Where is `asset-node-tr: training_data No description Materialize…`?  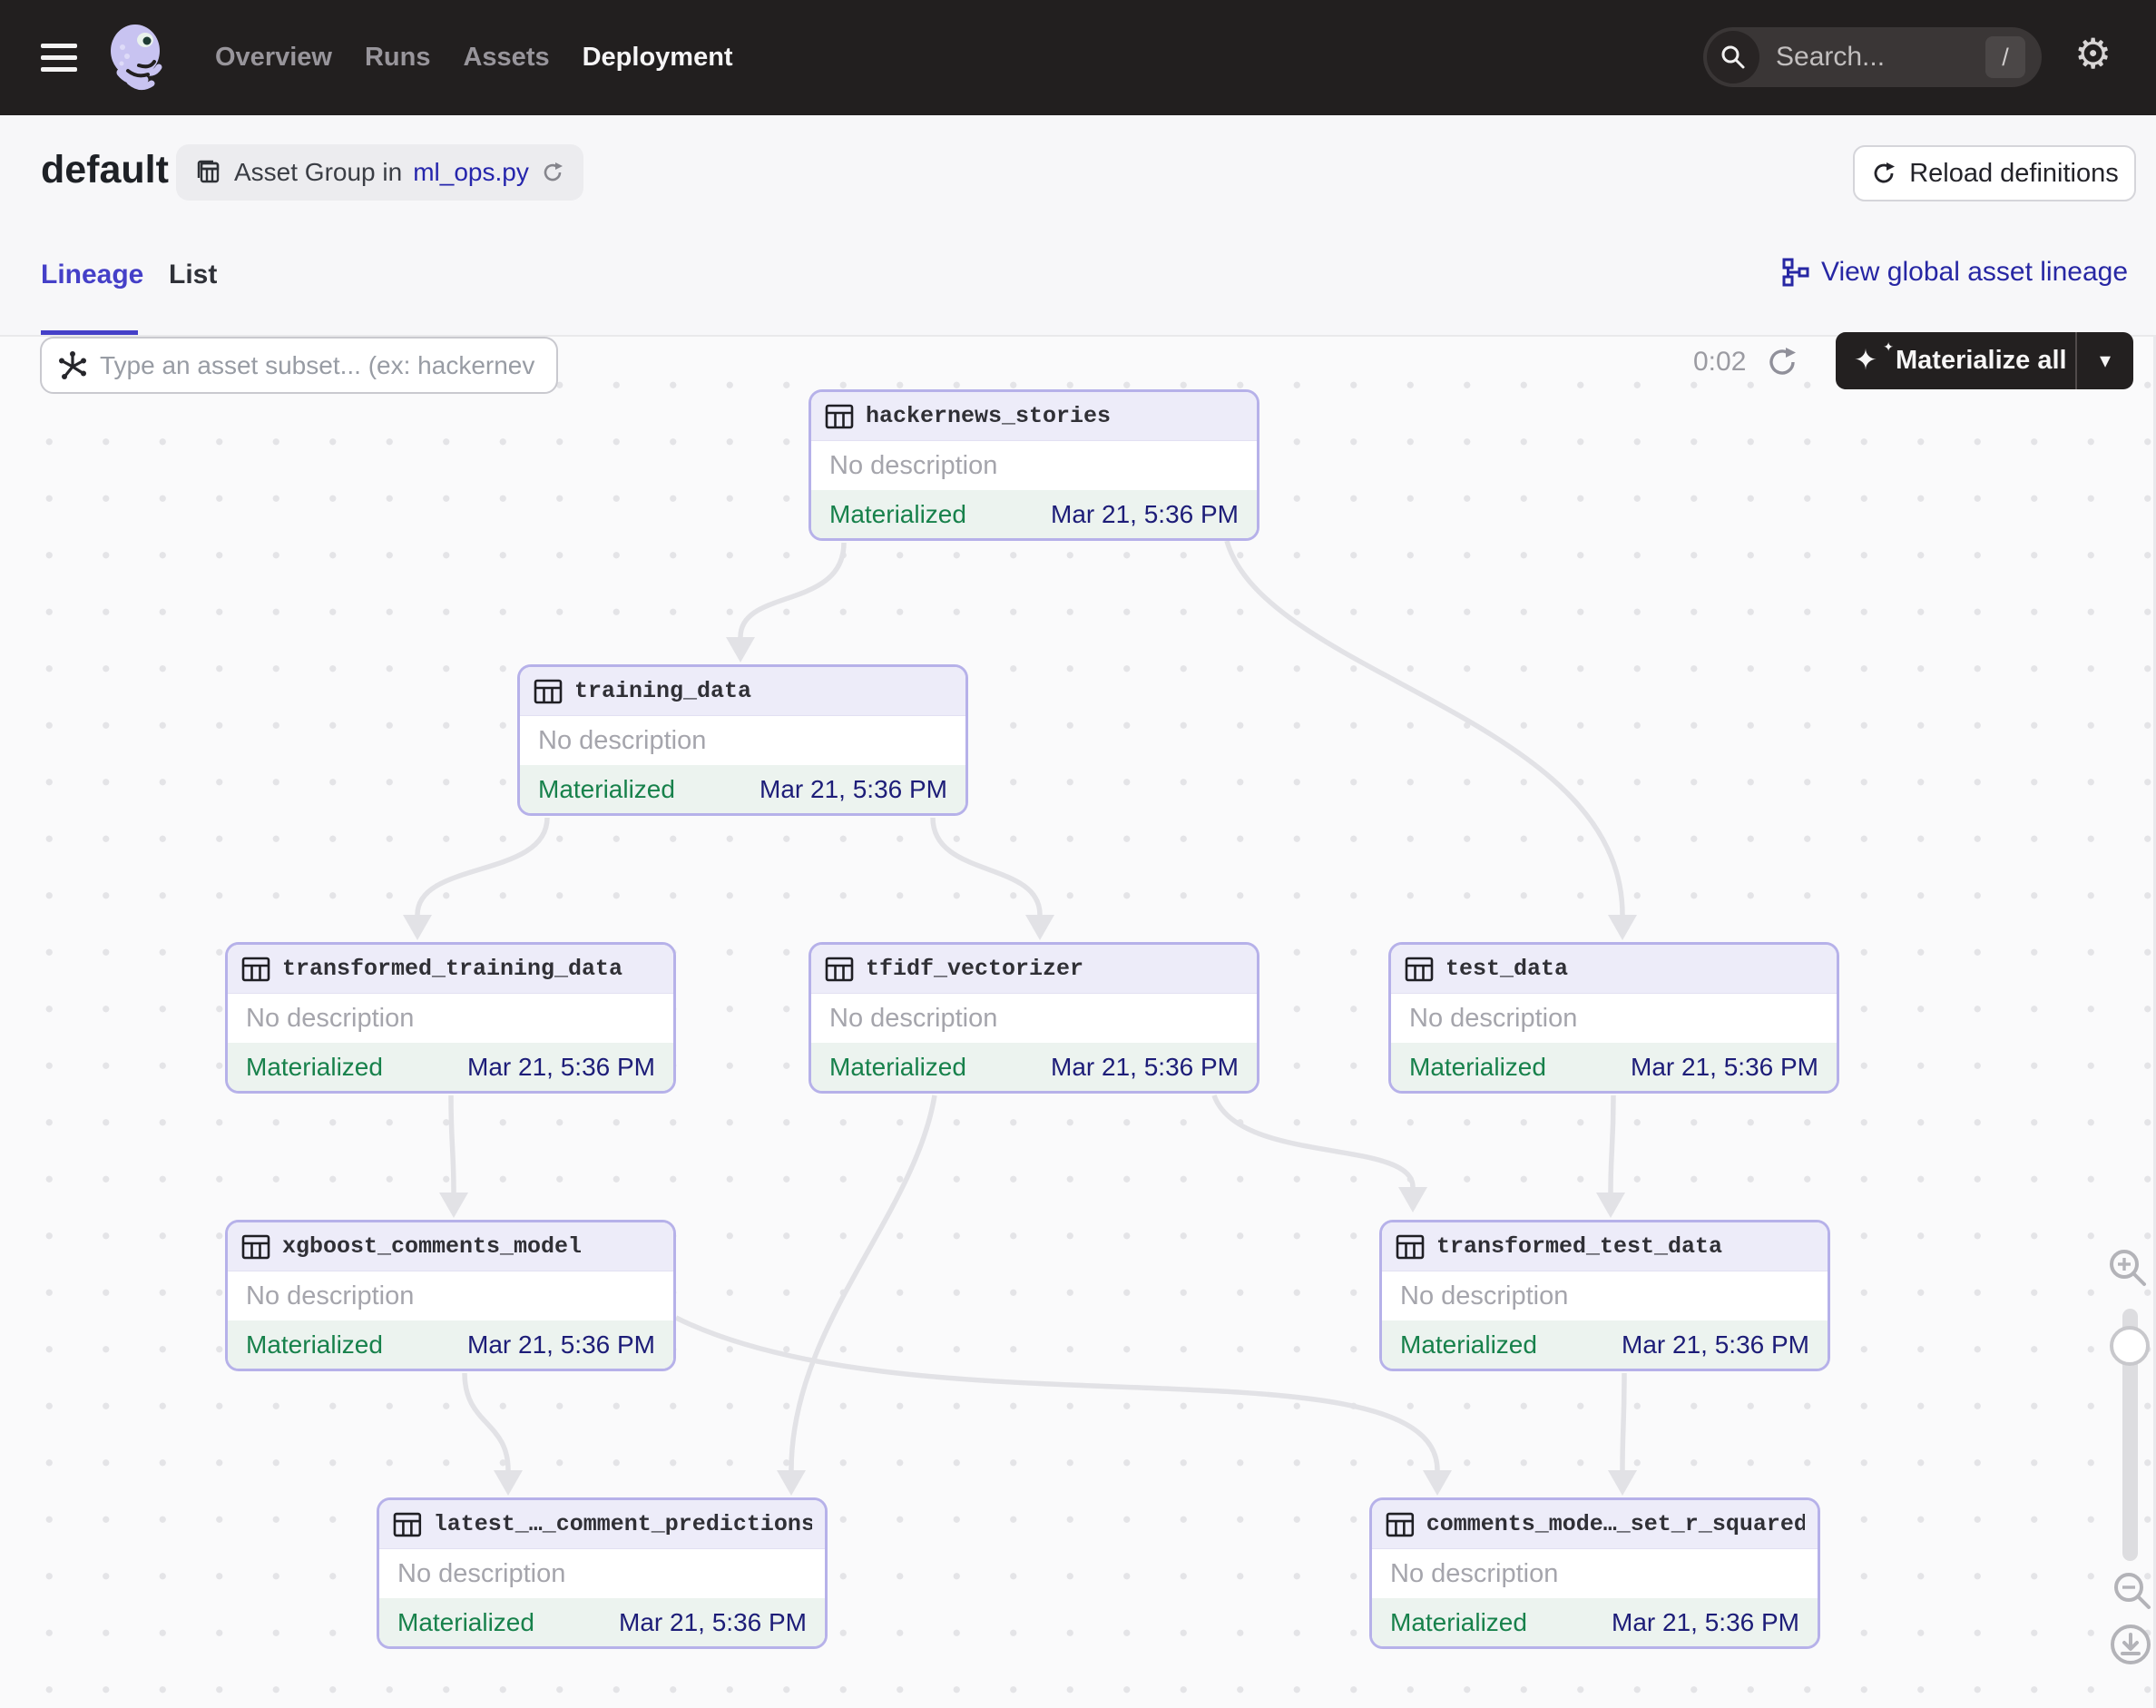
asset-node-tr: training_data No description Materialize… is located at coordinates (742, 740).